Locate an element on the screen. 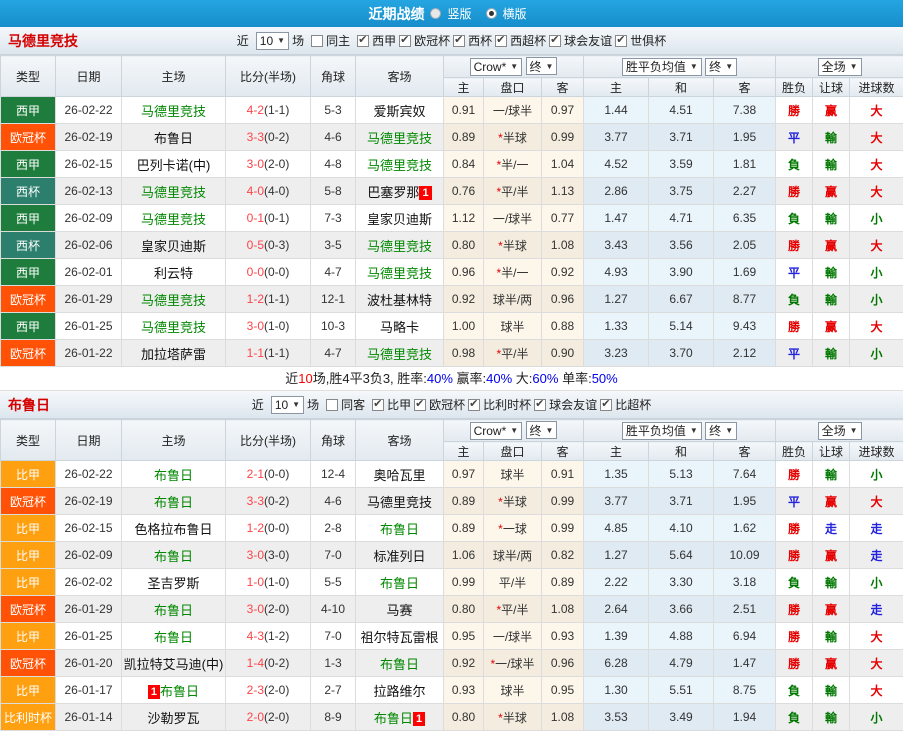 This screenshot has height=749, width=903. home-odds-cell: 0.96 is located at coordinates (463, 272).